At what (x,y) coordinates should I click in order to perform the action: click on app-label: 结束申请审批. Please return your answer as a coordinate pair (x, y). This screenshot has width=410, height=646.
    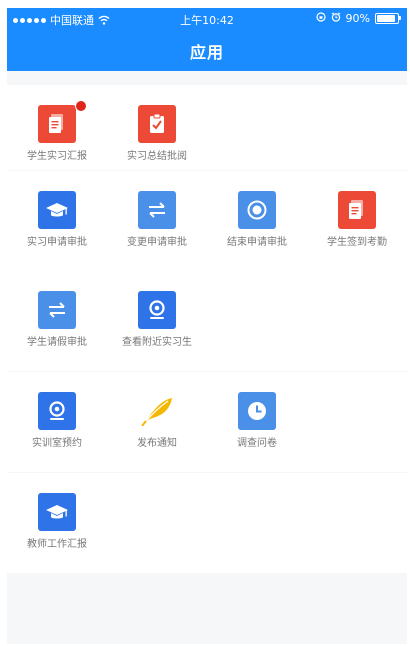
    Looking at the image, I should click on (257, 242).